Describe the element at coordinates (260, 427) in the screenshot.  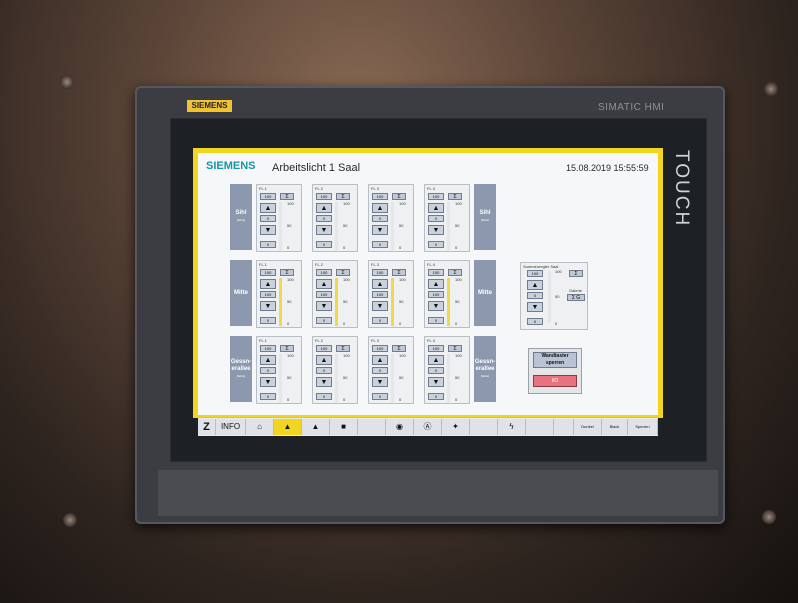
I see `home-button: ⌂` at that location.